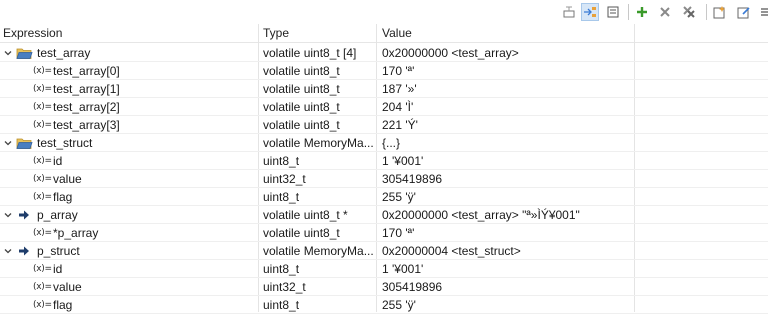 The width and height of the screenshot is (768, 314). Describe the element at coordinates (86, 71) in the screenshot. I see `expression-name: test_array[0]` at that location.